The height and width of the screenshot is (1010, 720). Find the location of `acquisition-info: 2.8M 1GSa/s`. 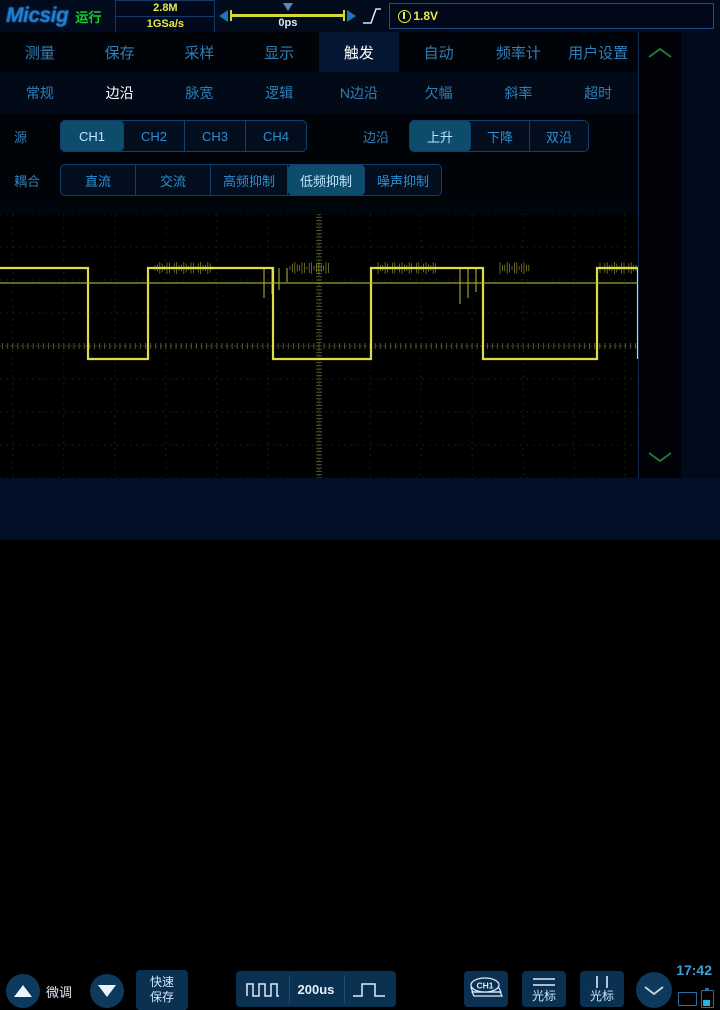

acquisition-info: 2.8M 1GSa/s is located at coordinates (165, 16).